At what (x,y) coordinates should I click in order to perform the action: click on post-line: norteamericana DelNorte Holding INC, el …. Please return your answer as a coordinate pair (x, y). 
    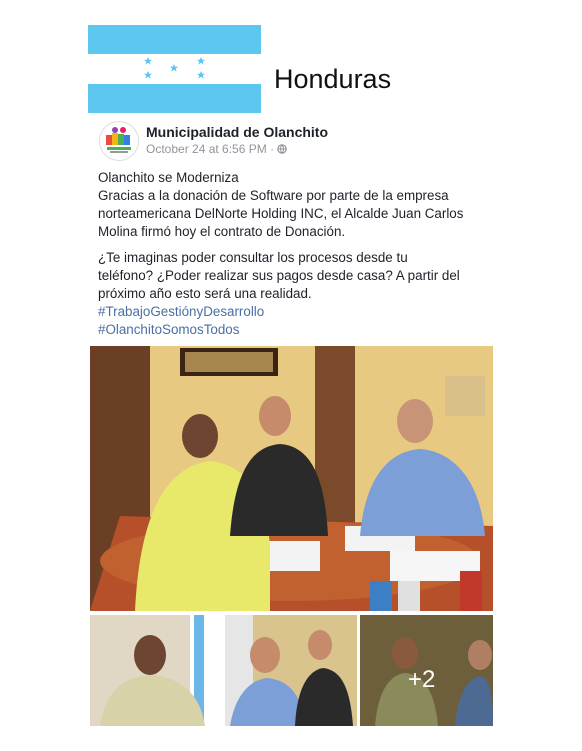
    Looking at the image, I should click on (281, 213).